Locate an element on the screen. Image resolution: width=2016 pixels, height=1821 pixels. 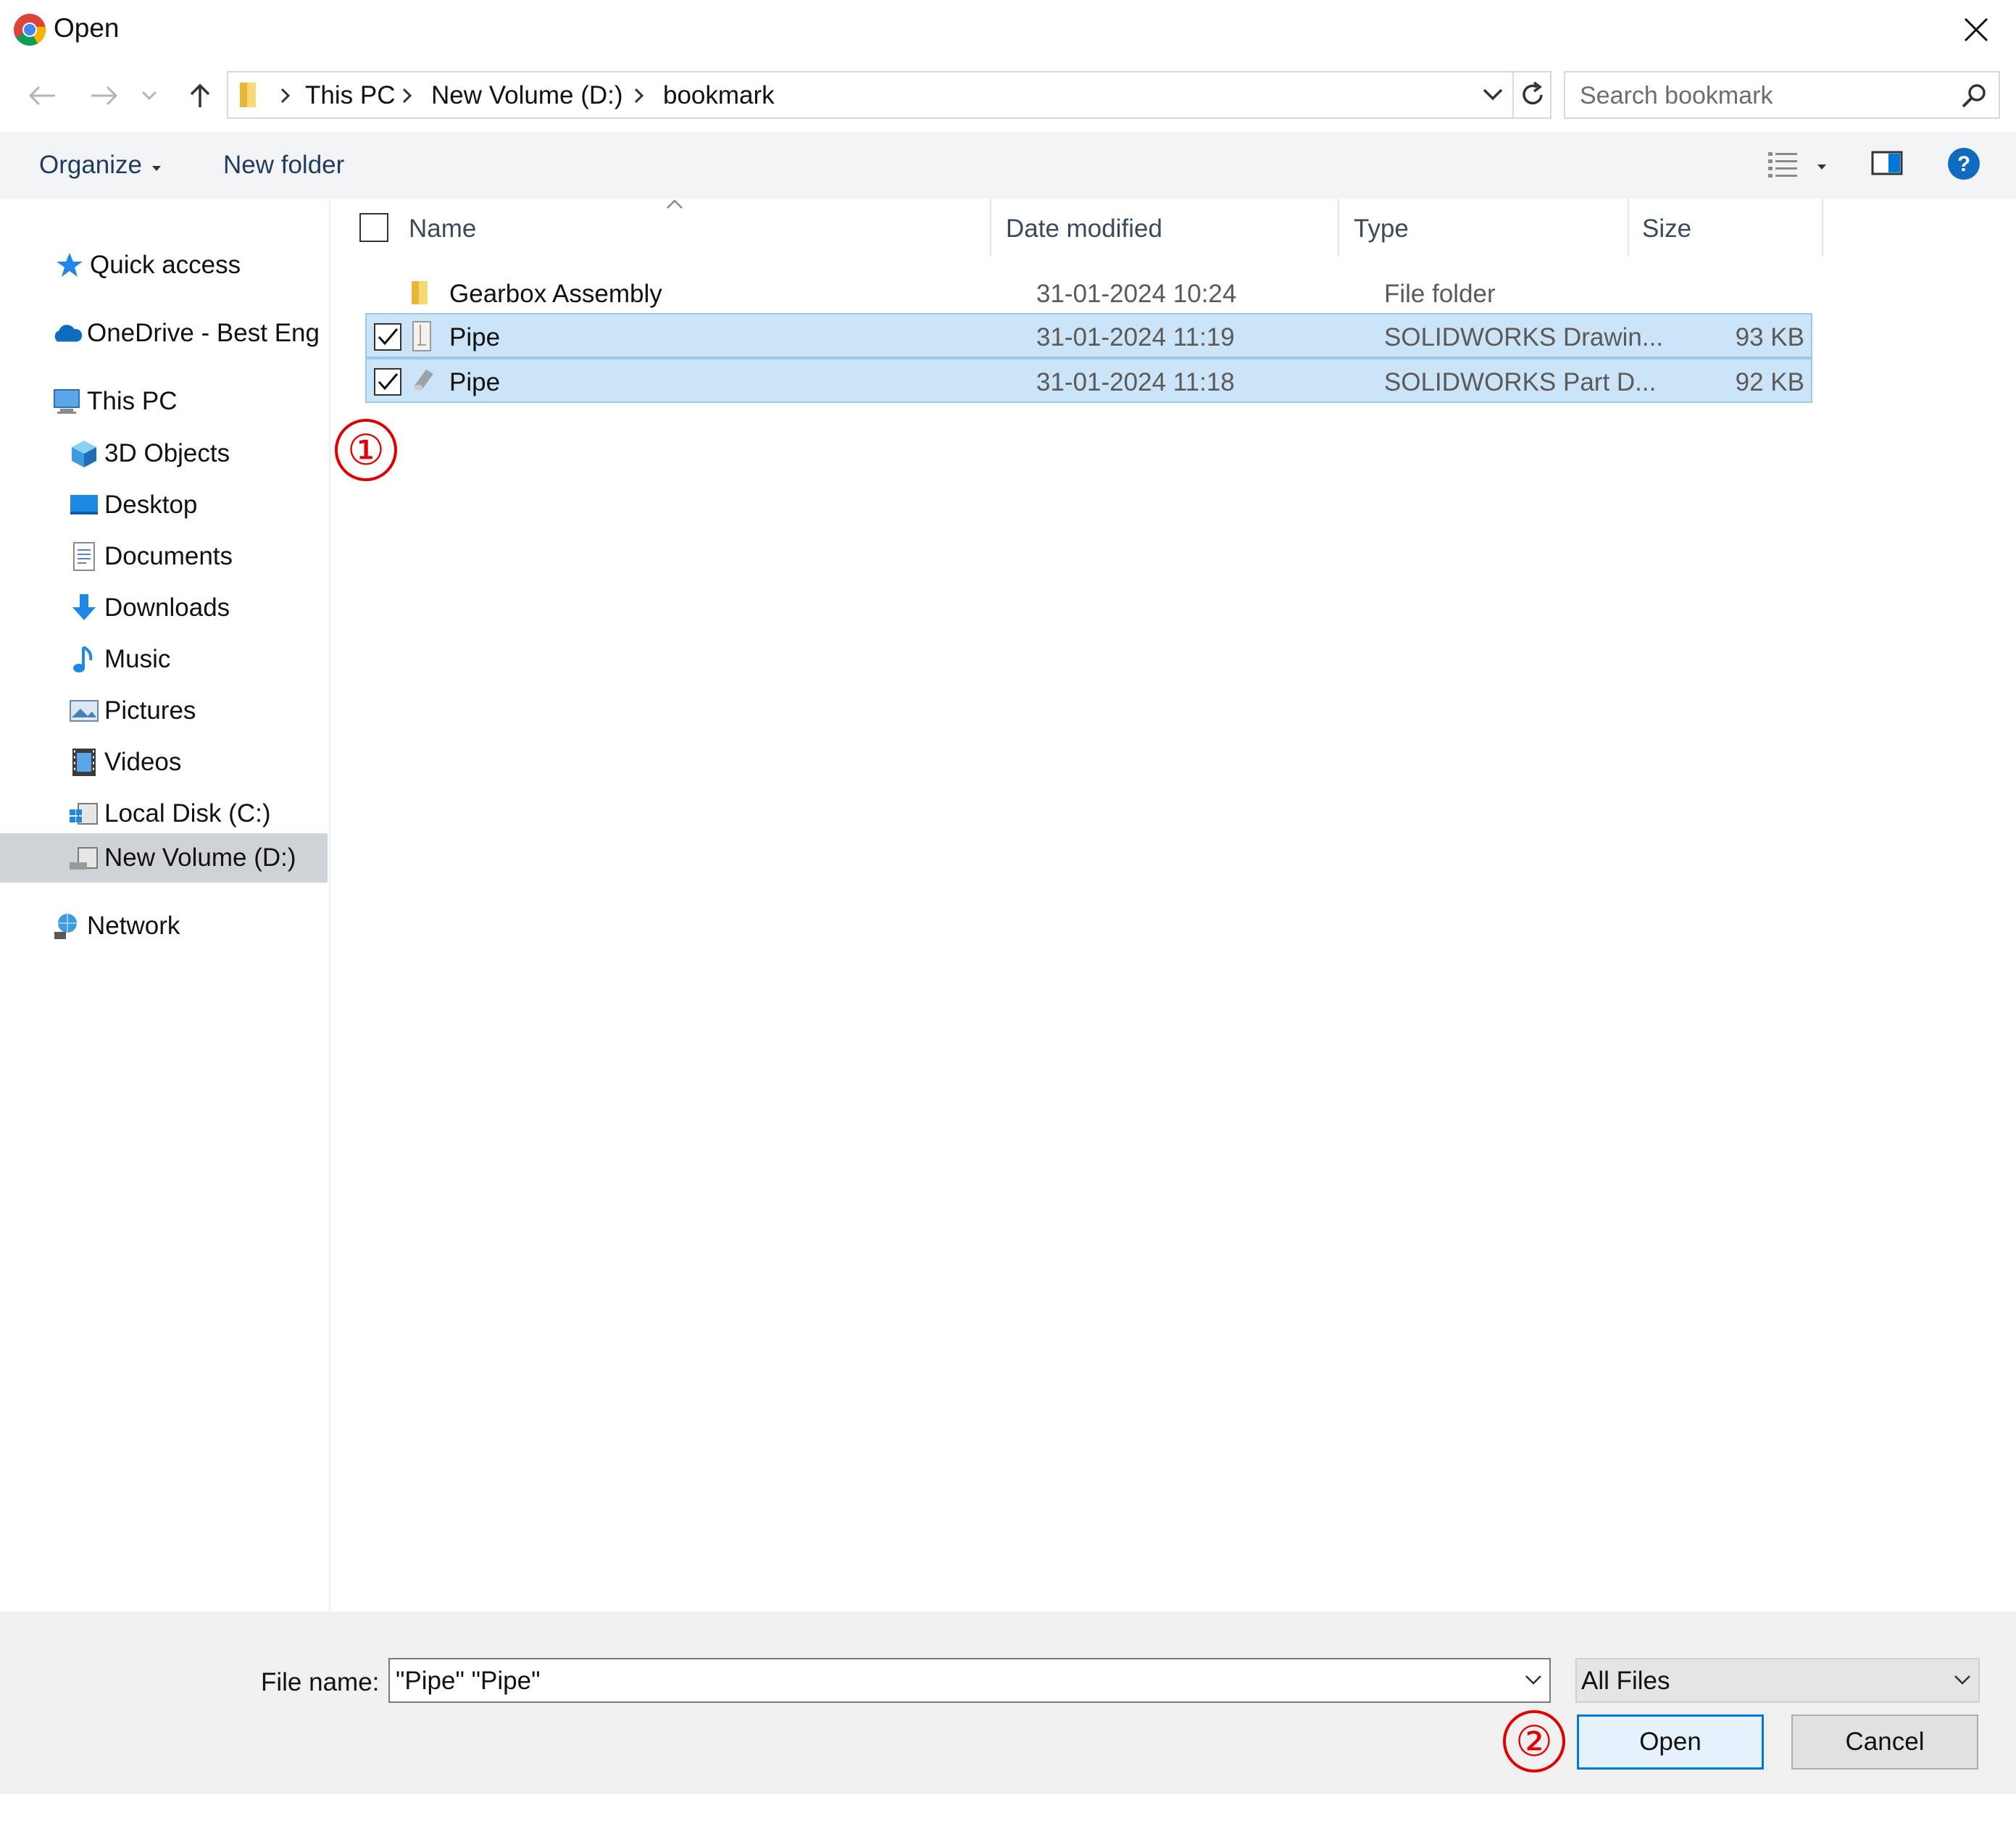
search-input: Search bookmark is located at coordinates (1782, 95).